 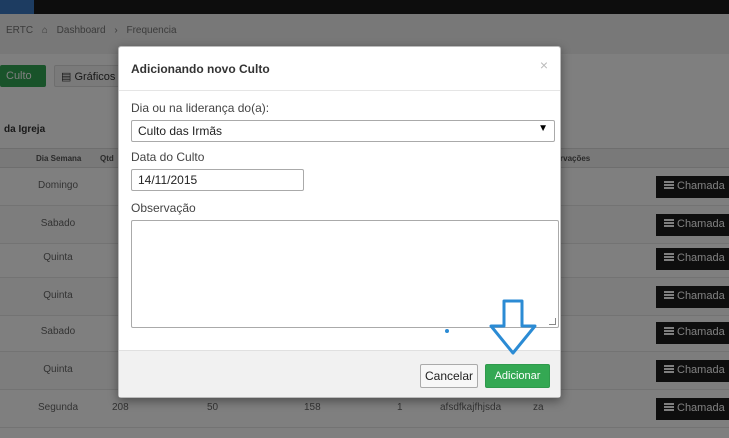 What do you see at coordinates (552, 321) in the screenshot?
I see `resize-grip-icon` at bounding box center [552, 321].